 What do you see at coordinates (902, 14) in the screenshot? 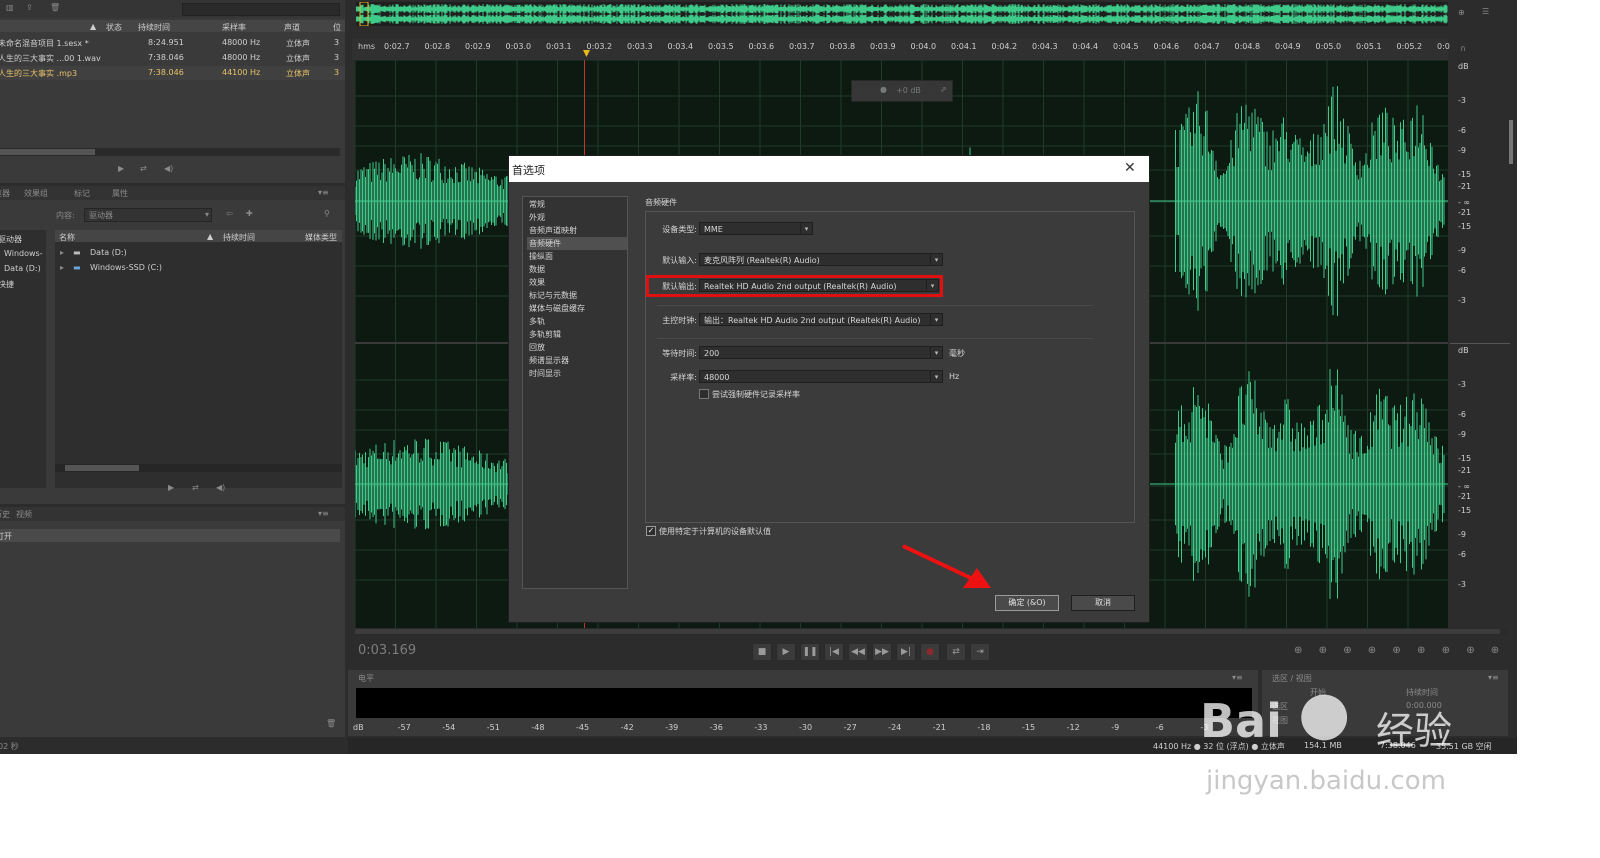
I see `overview-bar` at bounding box center [902, 14].